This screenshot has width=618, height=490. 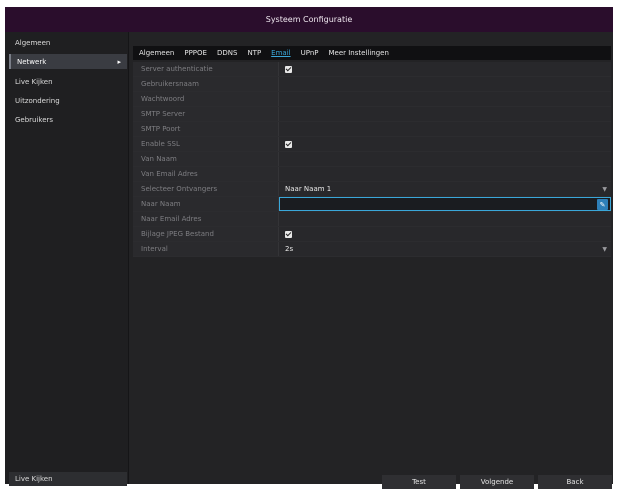 What do you see at coordinates (602, 204) in the screenshot?
I see `keyboard-icon: ✎` at bounding box center [602, 204].